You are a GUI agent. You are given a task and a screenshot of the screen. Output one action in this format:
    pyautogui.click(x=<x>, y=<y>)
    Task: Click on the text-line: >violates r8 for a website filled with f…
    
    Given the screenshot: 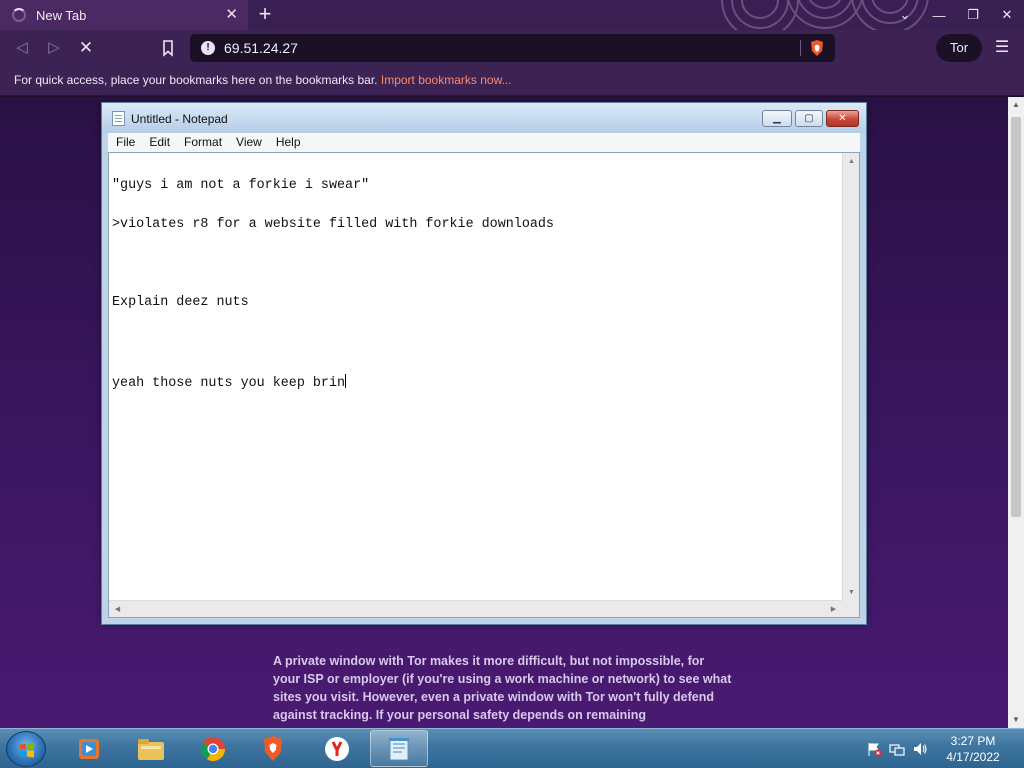 What is the action you would take?
    pyautogui.click(x=333, y=224)
    